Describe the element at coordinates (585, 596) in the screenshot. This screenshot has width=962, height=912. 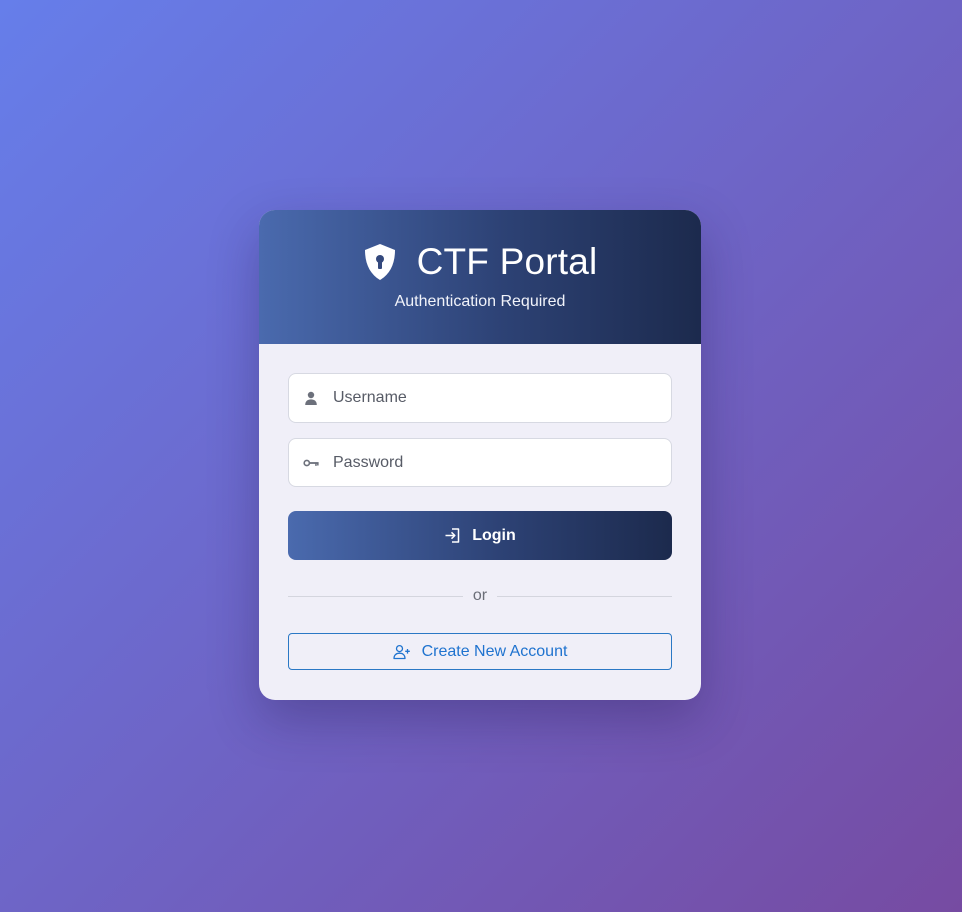
I see `divider-line-right` at that location.